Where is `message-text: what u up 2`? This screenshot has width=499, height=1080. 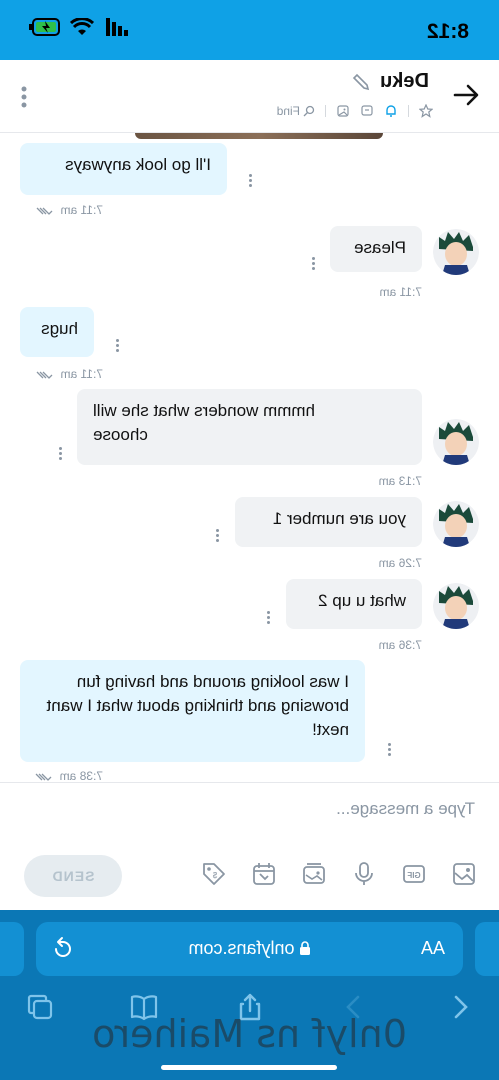
message-text: what u up 2 is located at coordinates (362, 600).